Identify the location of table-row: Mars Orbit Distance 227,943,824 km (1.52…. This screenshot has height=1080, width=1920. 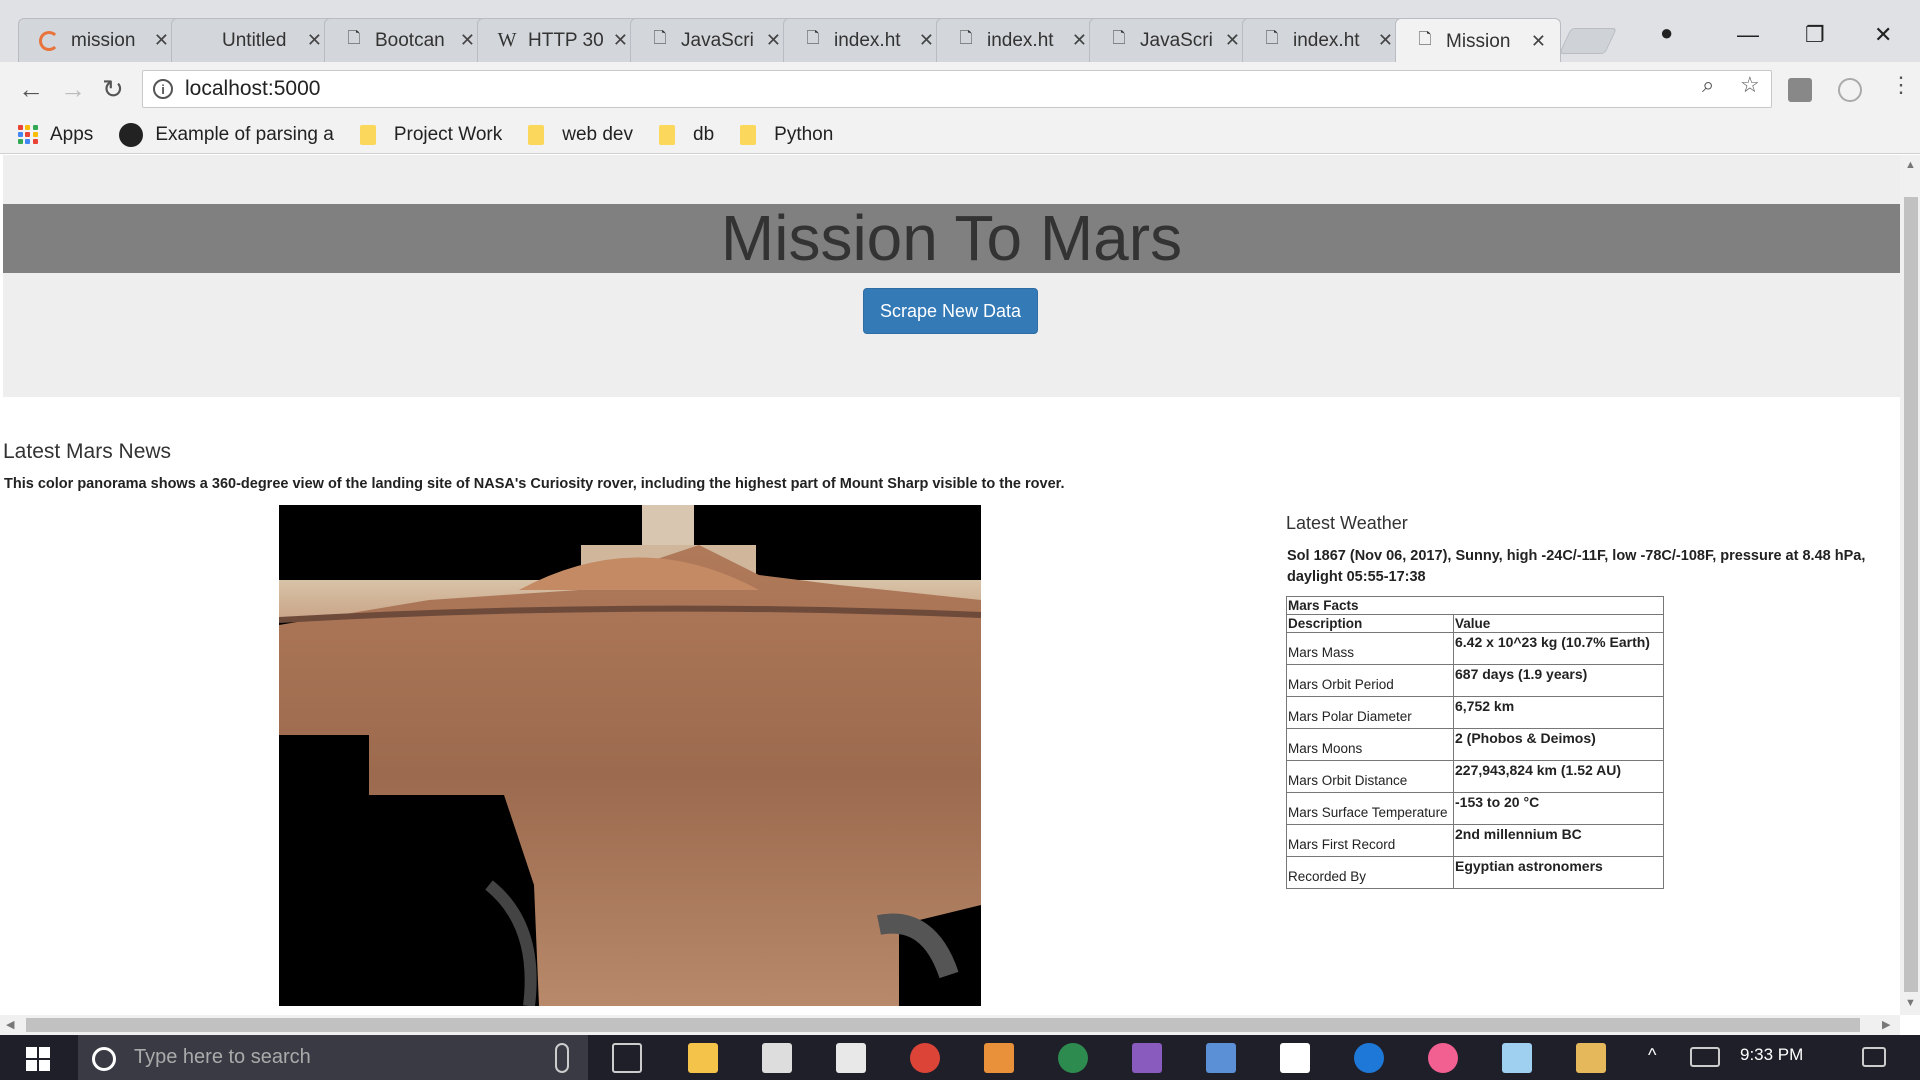
(1475, 776).